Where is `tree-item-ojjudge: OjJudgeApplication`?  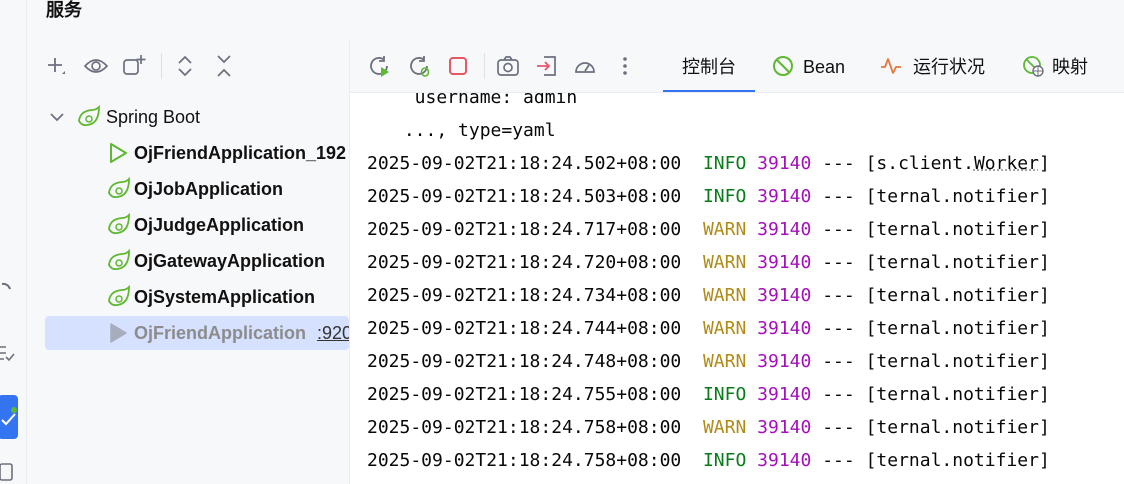 tree-item-ojjudge: OjJudgeApplication is located at coordinates (188, 225).